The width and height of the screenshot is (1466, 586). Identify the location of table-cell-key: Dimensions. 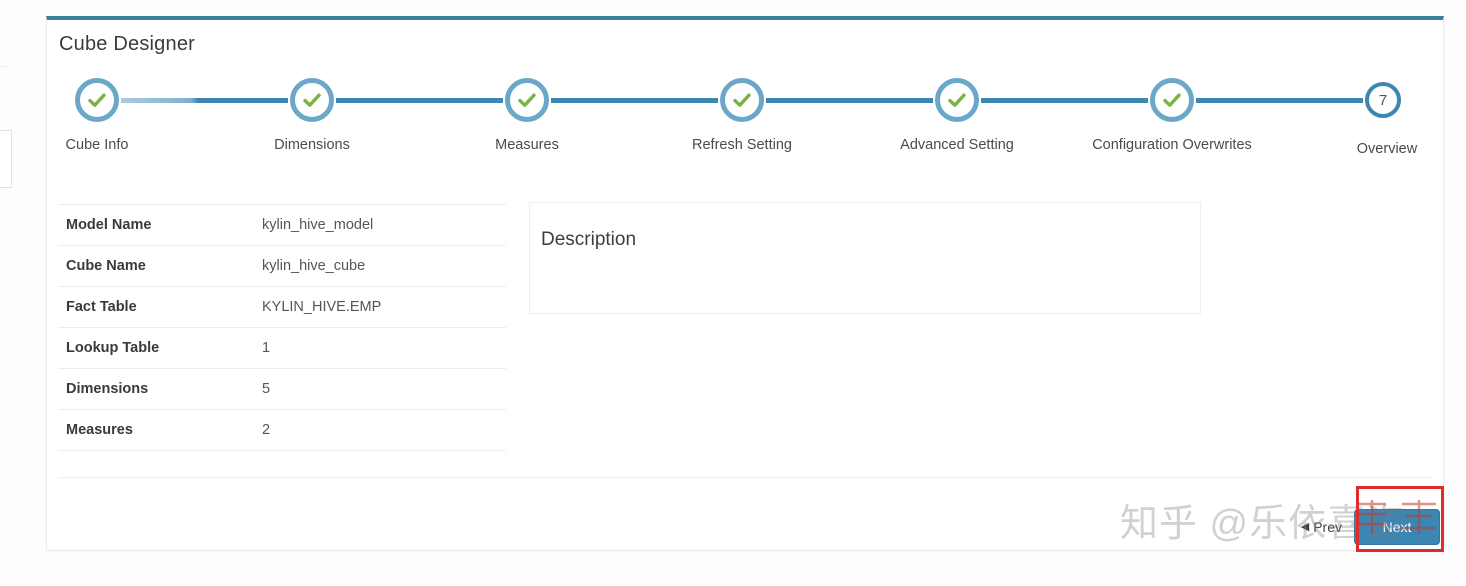
(107, 389).